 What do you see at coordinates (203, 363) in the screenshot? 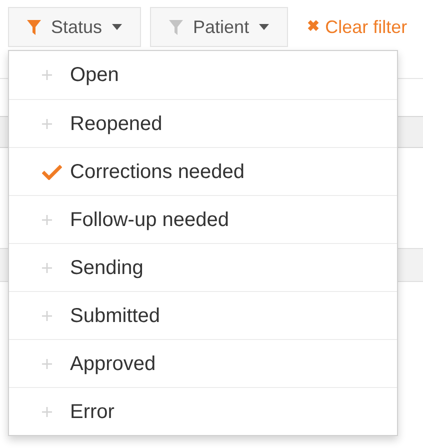
I see `status-option: Approved` at bounding box center [203, 363].